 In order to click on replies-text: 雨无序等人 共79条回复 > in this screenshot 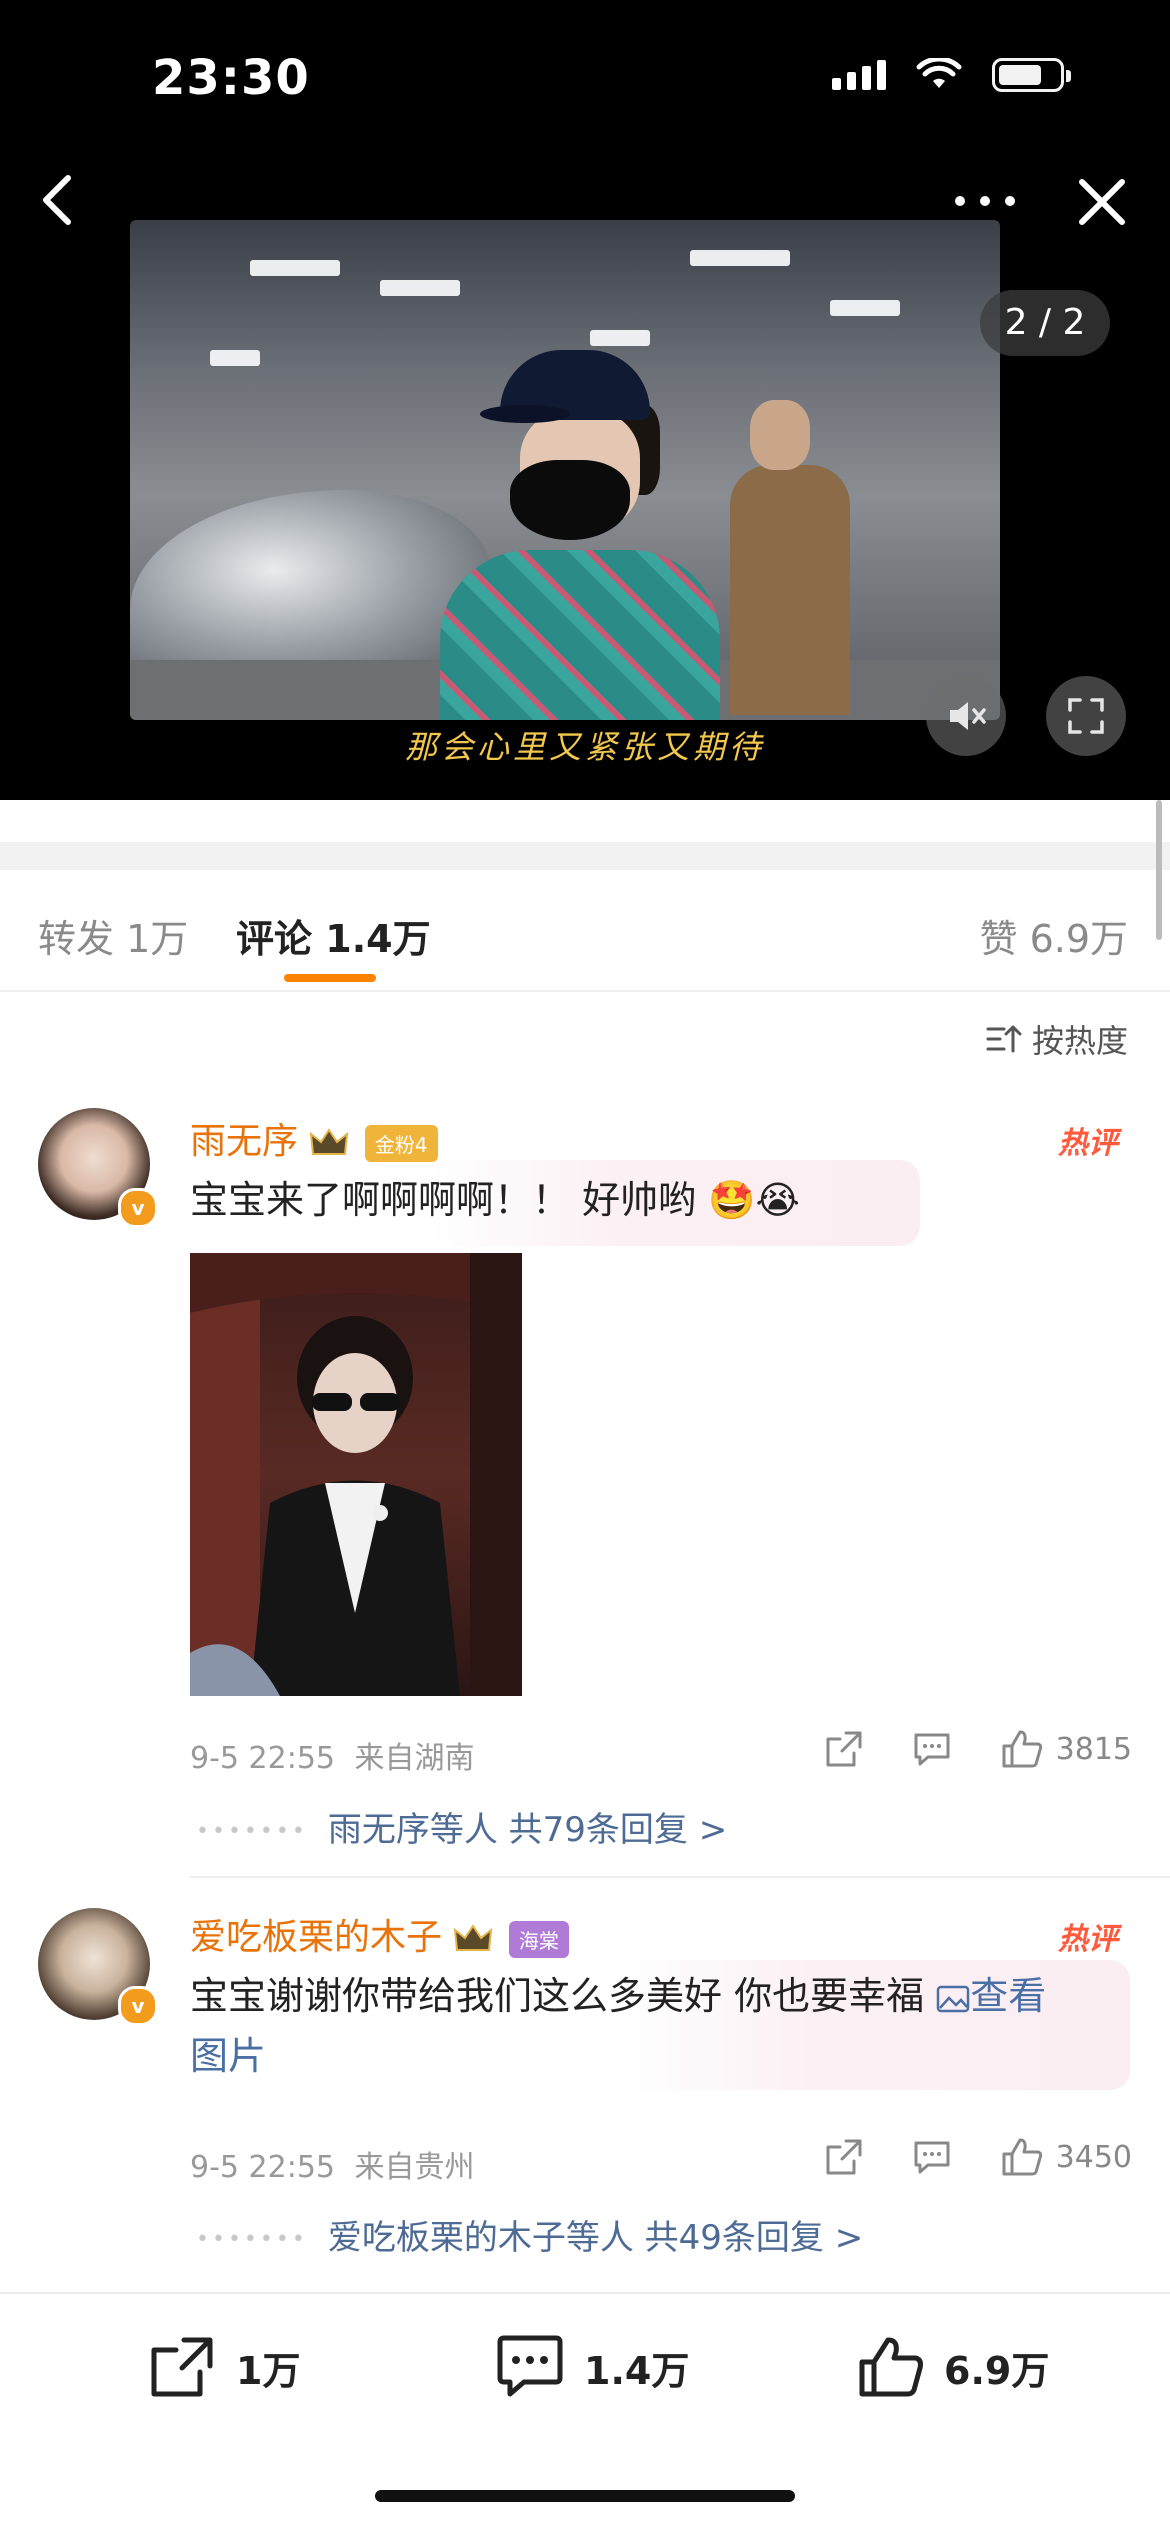, I will do `click(527, 1830)`.